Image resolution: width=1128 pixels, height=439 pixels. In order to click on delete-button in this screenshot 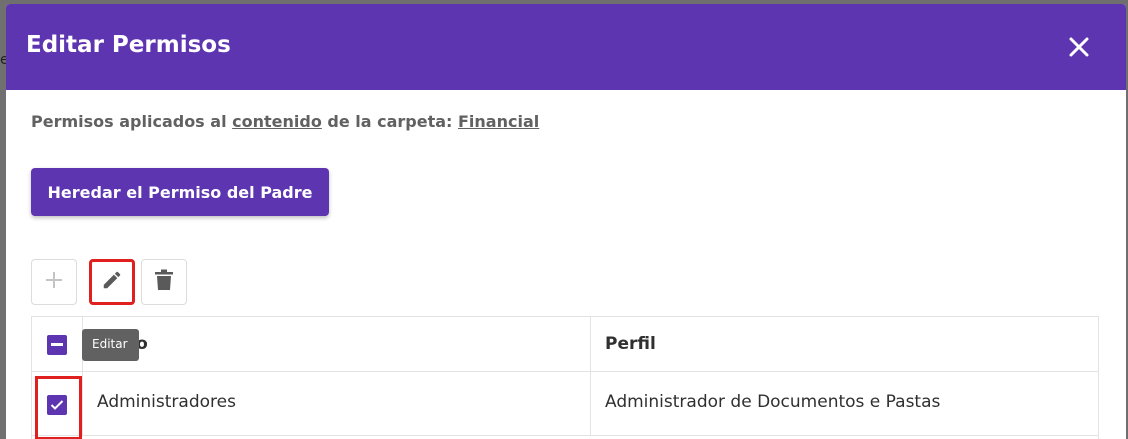, I will do `click(164, 282)`.